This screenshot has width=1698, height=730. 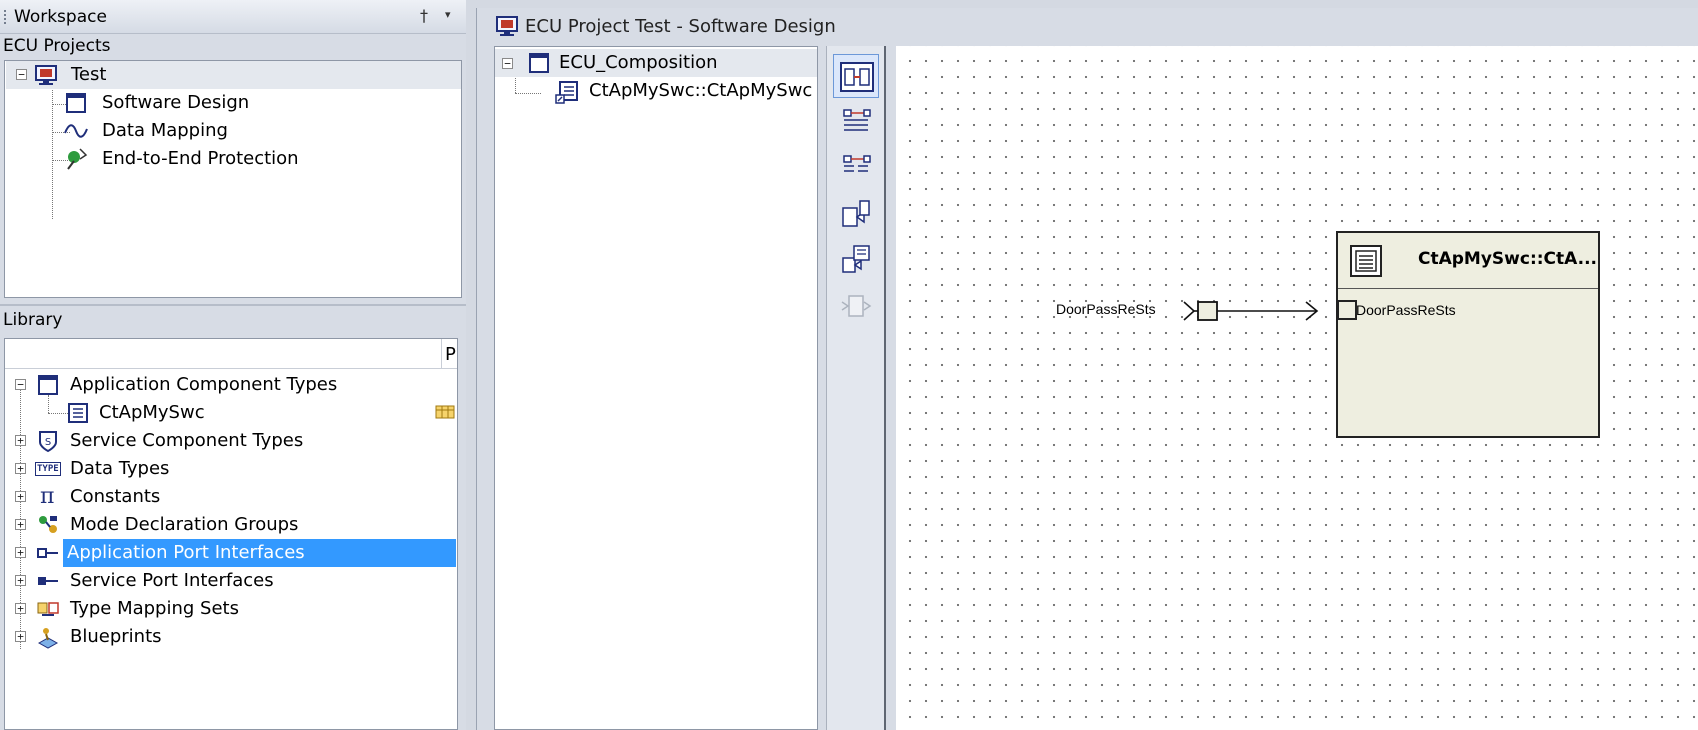 What do you see at coordinates (857, 163) in the screenshot?
I see `port-mapping-alt-icon` at bounding box center [857, 163].